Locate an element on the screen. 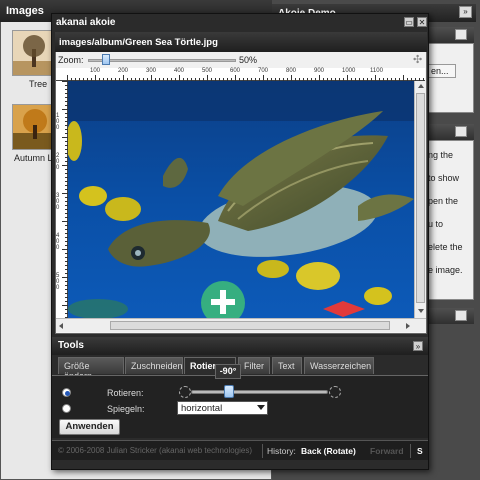  rotate-value-tooltip: -90° is located at coordinates (228, 371).